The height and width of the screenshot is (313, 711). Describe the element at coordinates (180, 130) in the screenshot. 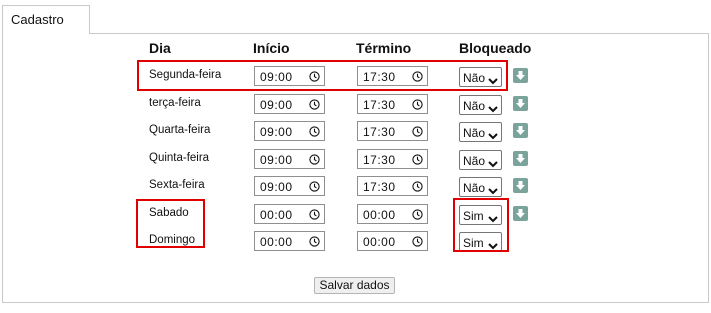

I see `day-label: Quarta-feira` at that location.